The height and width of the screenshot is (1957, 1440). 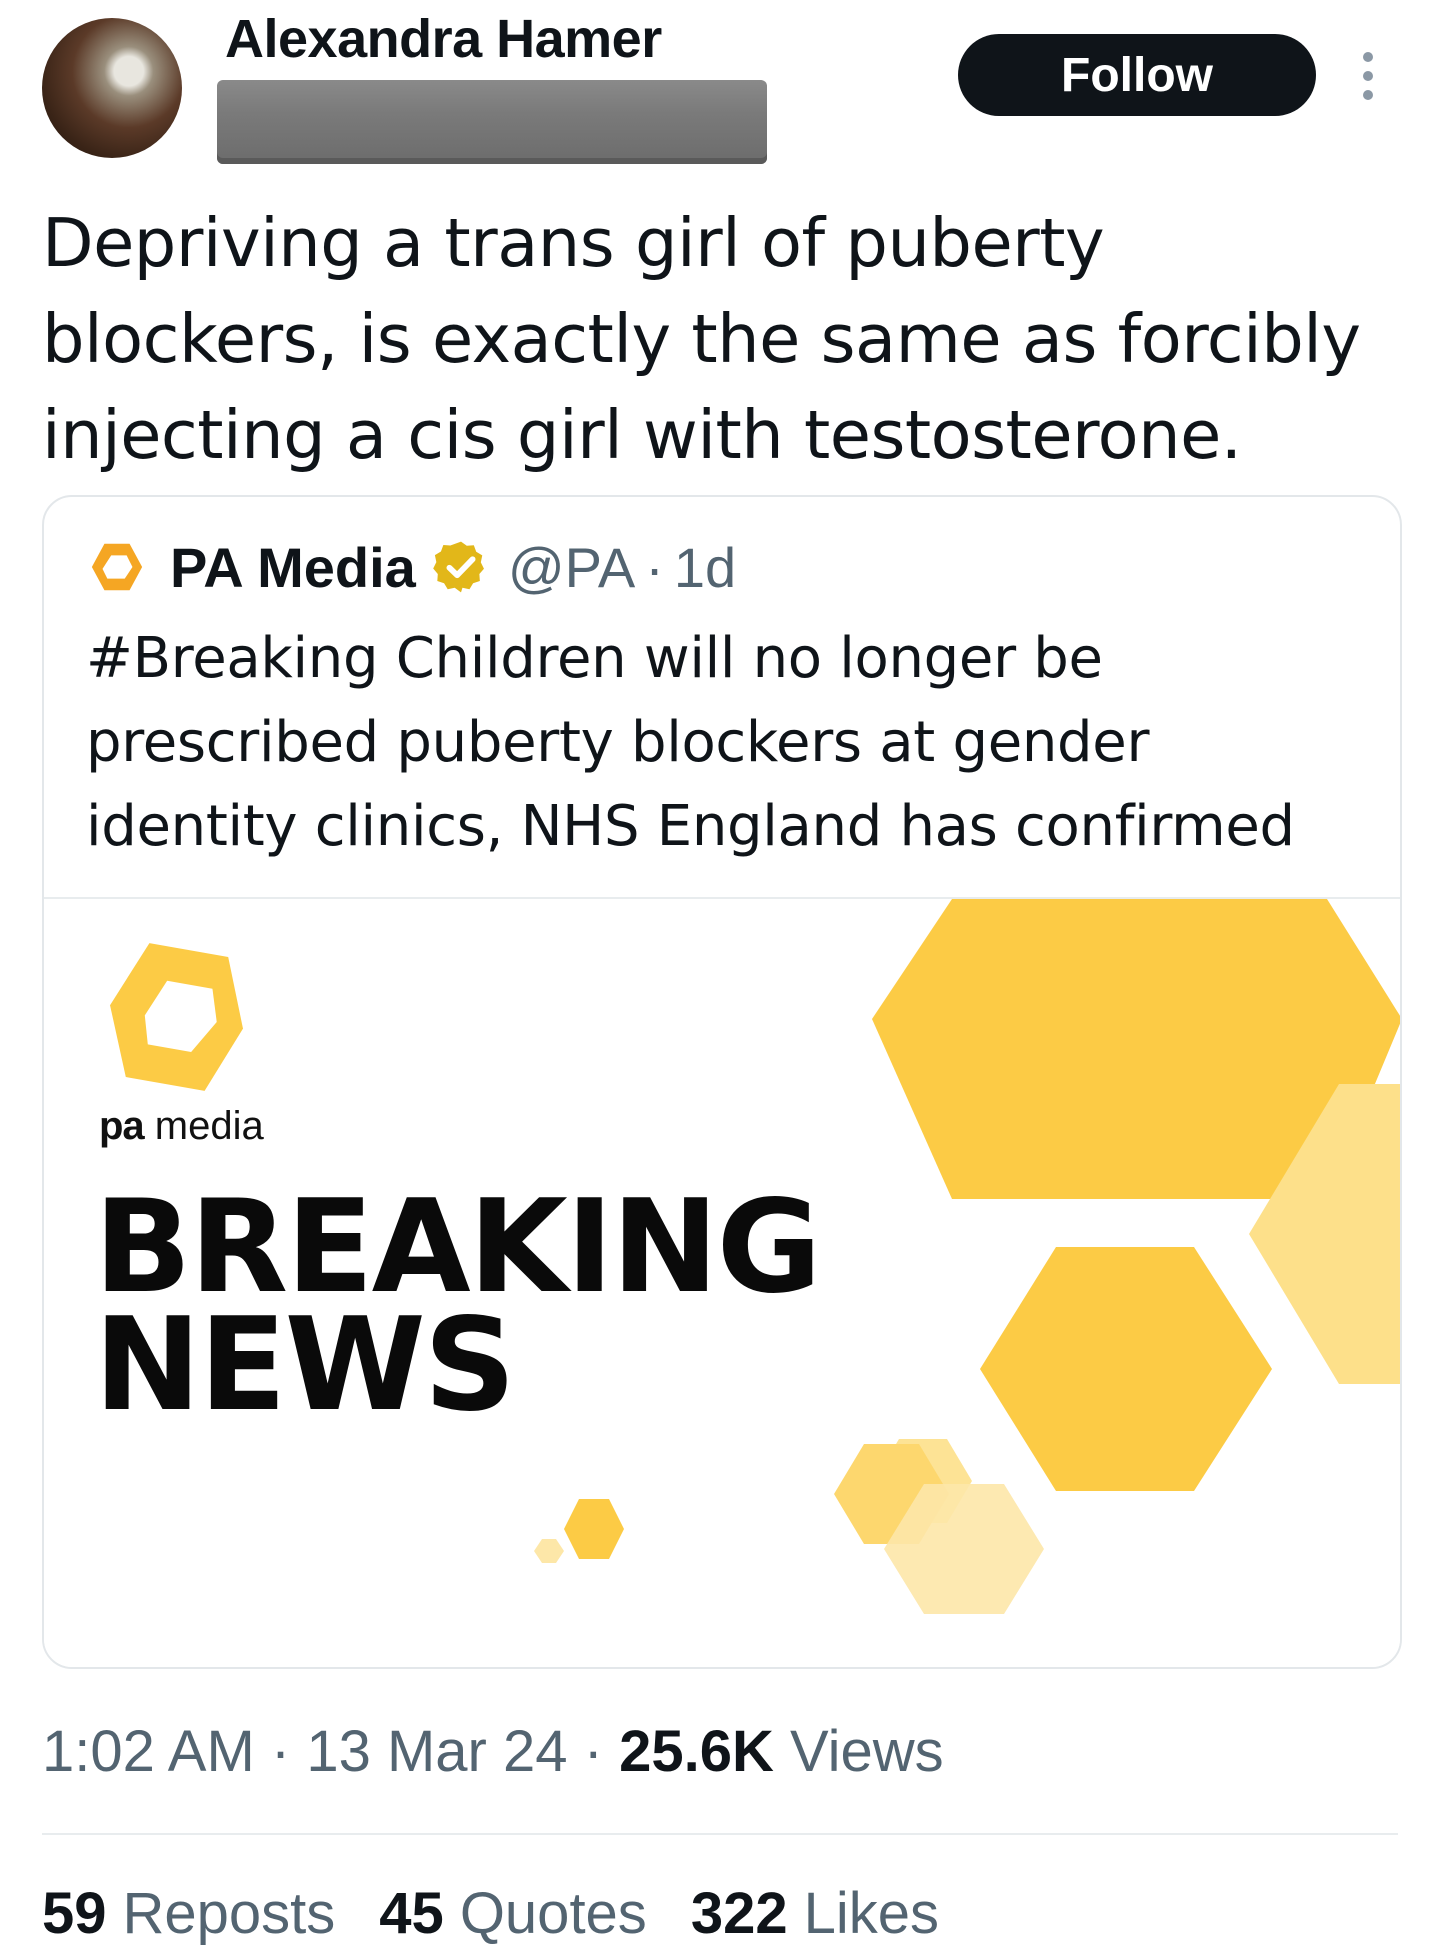 I want to click on quotes-stat: 45 Quotes, so click(x=513, y=1913).